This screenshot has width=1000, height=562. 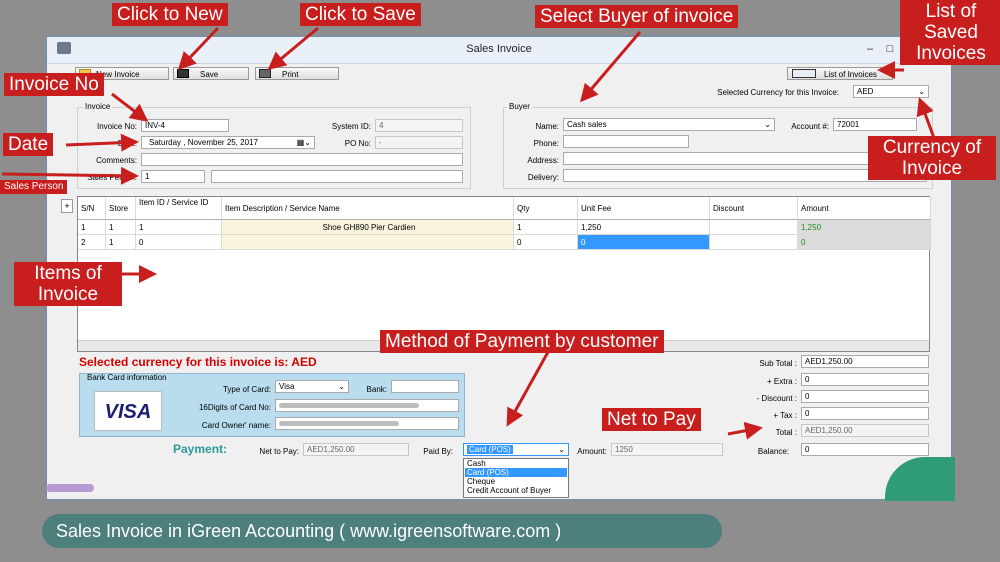 I want to click on po-no-label: PO No:, so click(x=357, y=143).